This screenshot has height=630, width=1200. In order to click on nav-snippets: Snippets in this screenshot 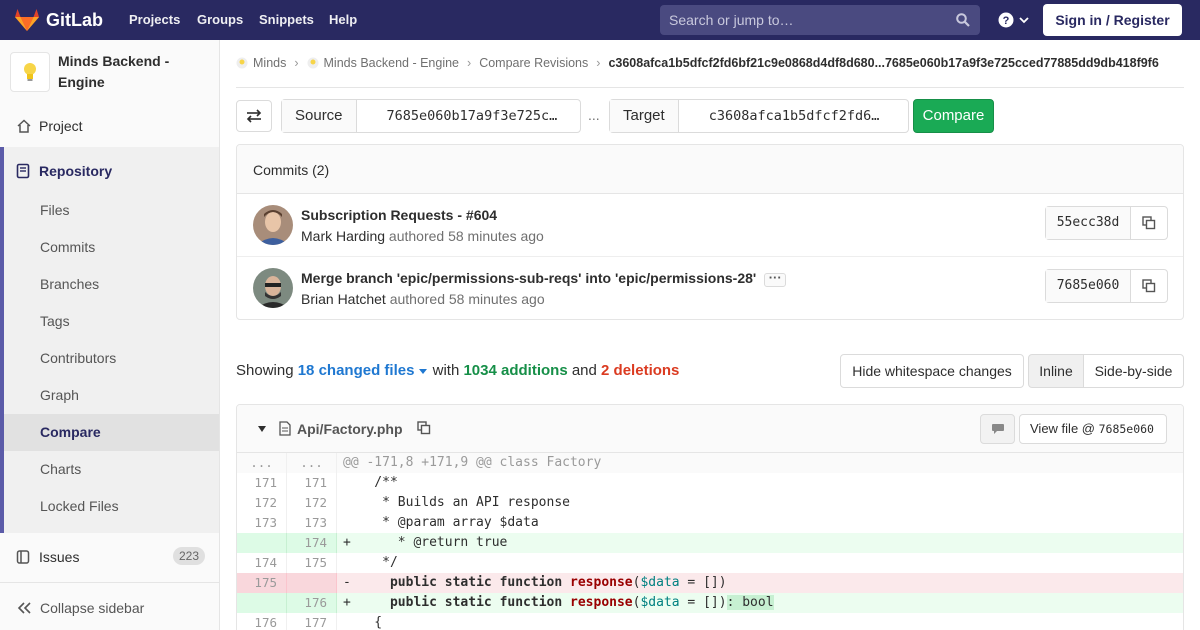, I will do `click(286, 19)`.